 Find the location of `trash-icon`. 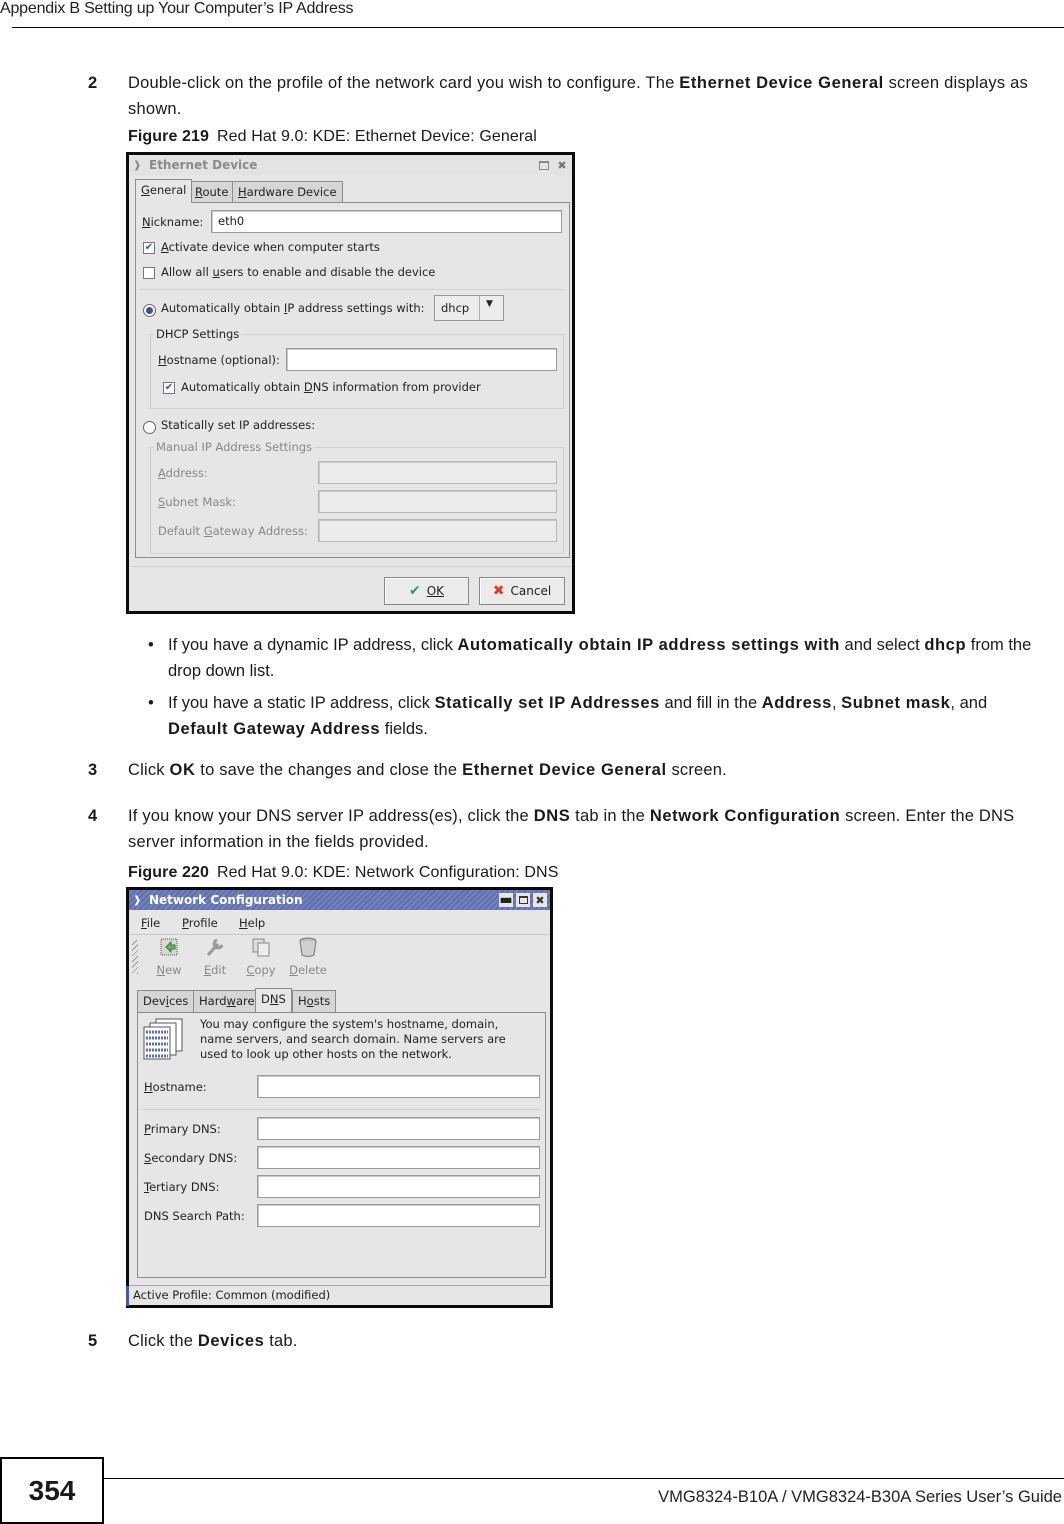

trash-icon is located at coordinates (308, 947).